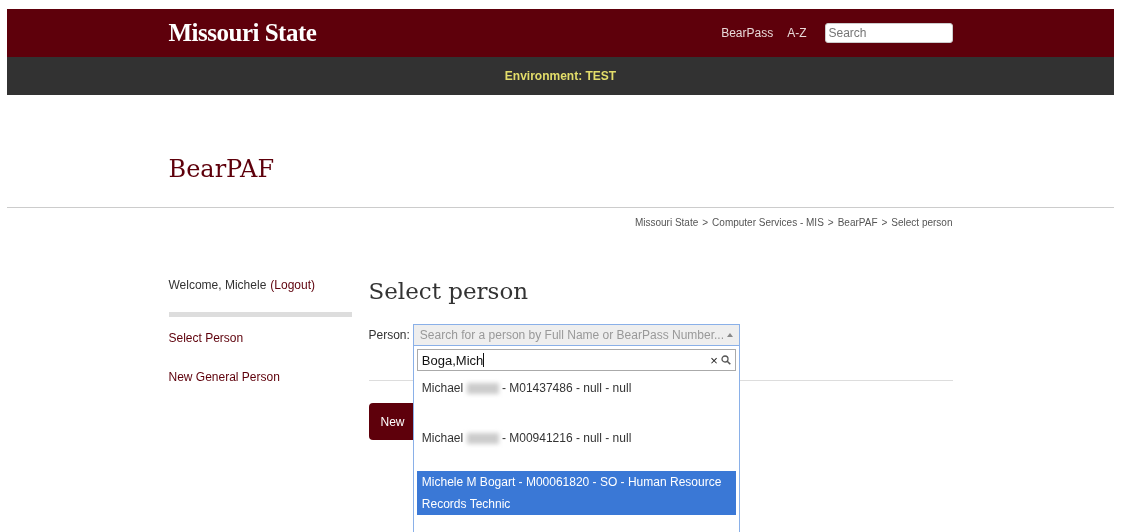 This screenshot has width=1121, height=532. What do you see at coordinates (221, 169) in the screenshot?
I see `app-title: BearPAF` at bounding box center [221, 169].